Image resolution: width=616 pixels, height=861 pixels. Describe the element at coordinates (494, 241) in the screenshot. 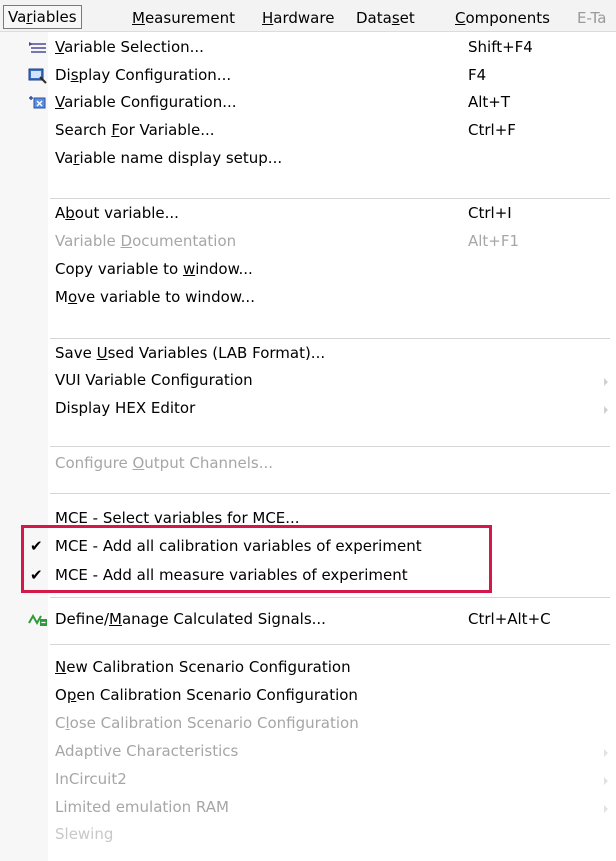

I see `shortcut-label: Alt+F1` at that location.